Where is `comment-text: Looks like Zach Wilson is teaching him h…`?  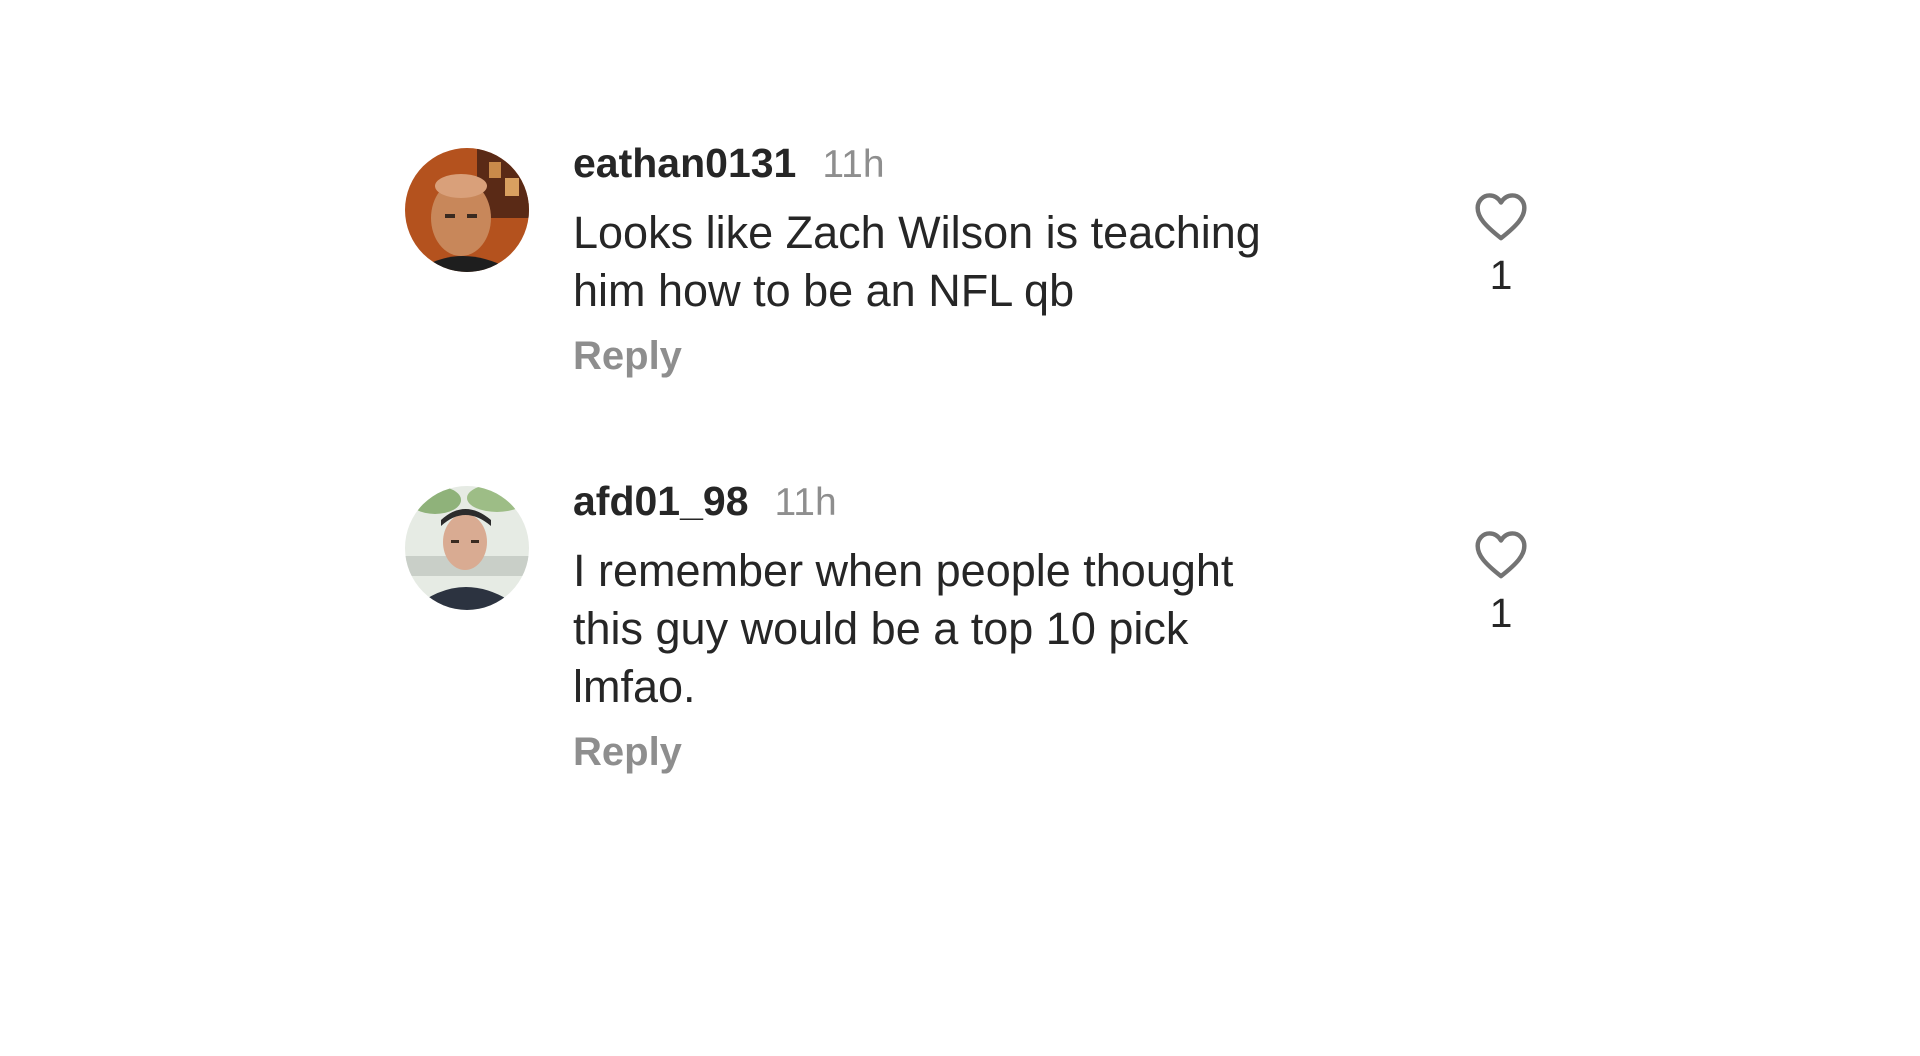
comment-text: Looks like Zach Wilson is teaching him h… is located at coordinates (917, 261).